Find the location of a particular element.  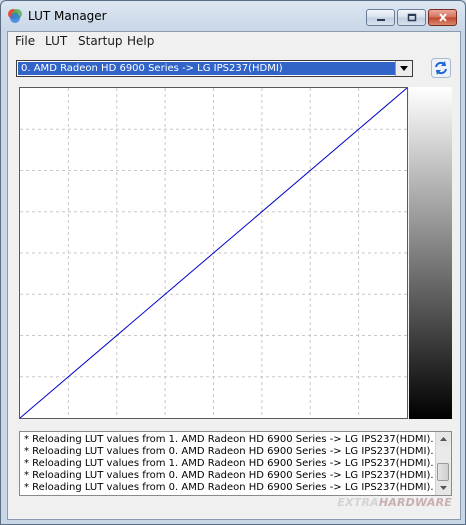

close-icon is located at coordinates (442, 17).